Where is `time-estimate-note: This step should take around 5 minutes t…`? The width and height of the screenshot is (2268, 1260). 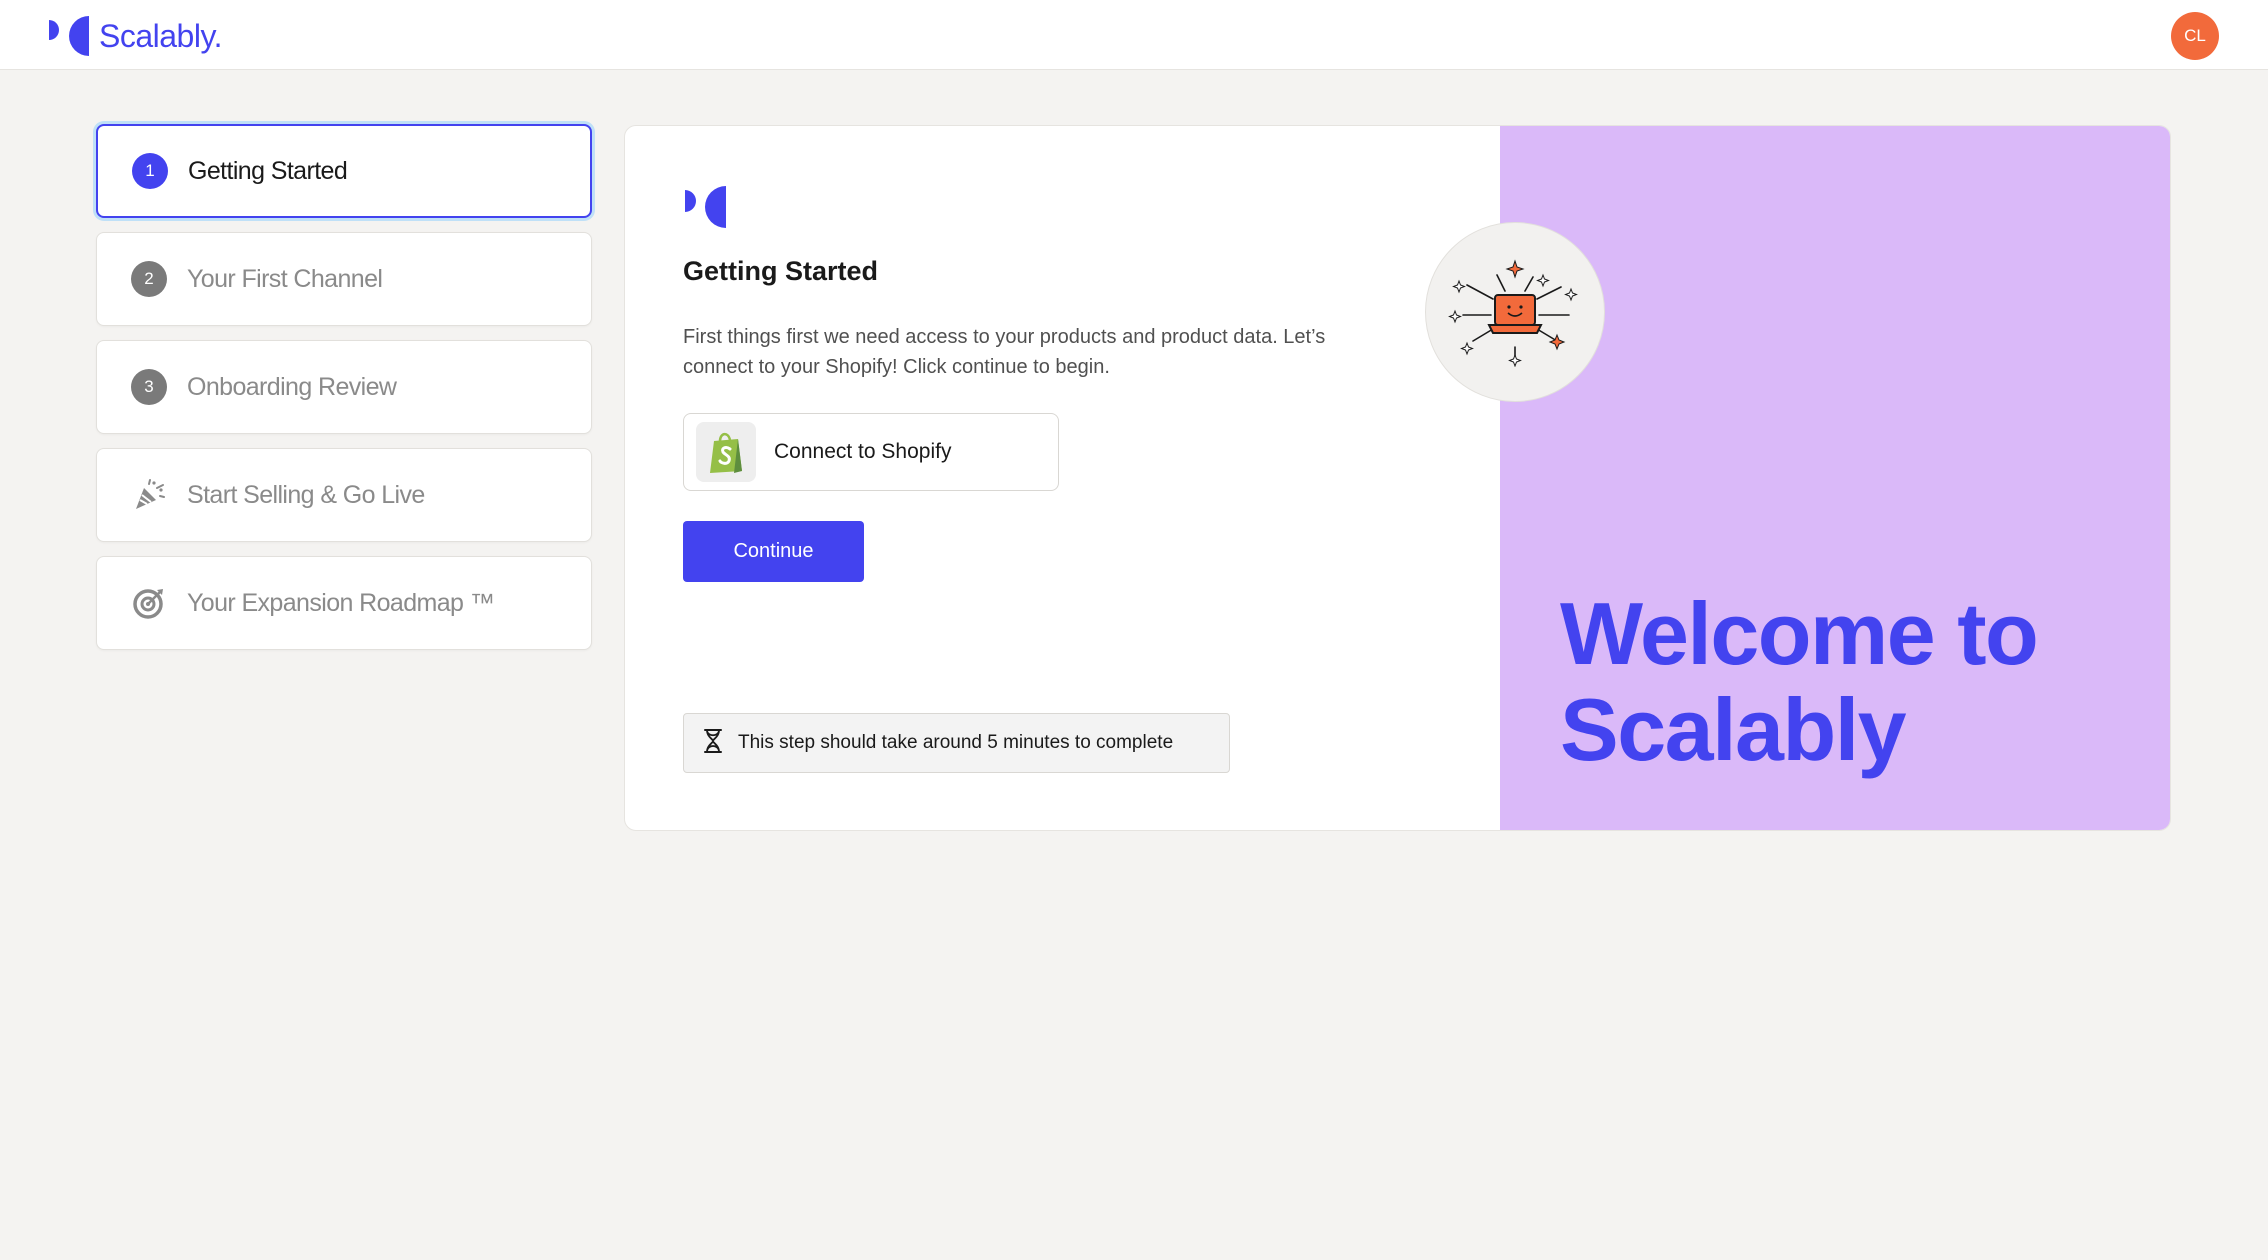
time-estimate-note: This step should take around 5 minutes t… is located at coordinates (956, 743).